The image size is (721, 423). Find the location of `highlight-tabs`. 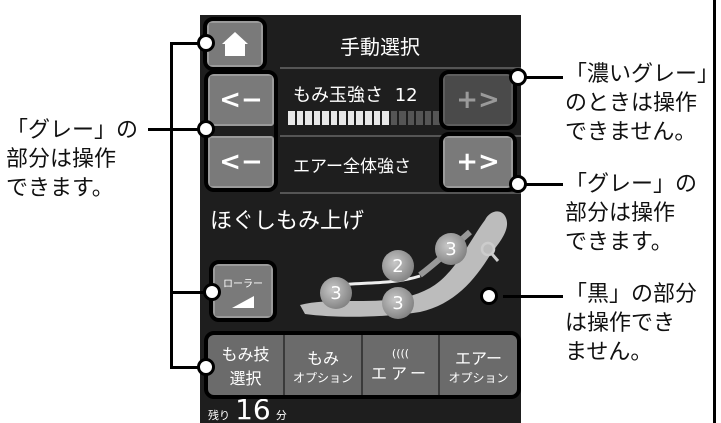

highlight-tabs is located at coordinates (362, 365).